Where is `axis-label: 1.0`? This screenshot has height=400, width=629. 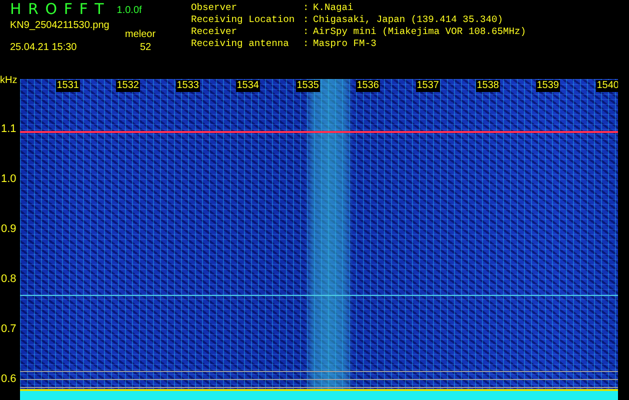 axis-label: 1.0 is located at coordinates (8, 179).